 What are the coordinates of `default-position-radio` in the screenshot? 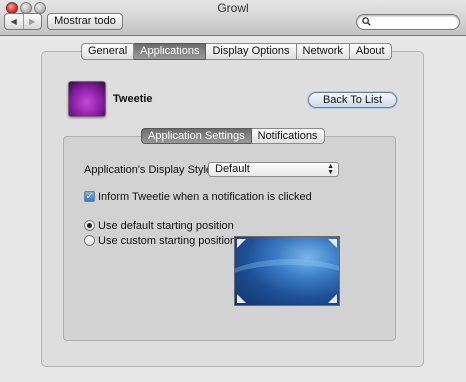 It's located at (89, 225).